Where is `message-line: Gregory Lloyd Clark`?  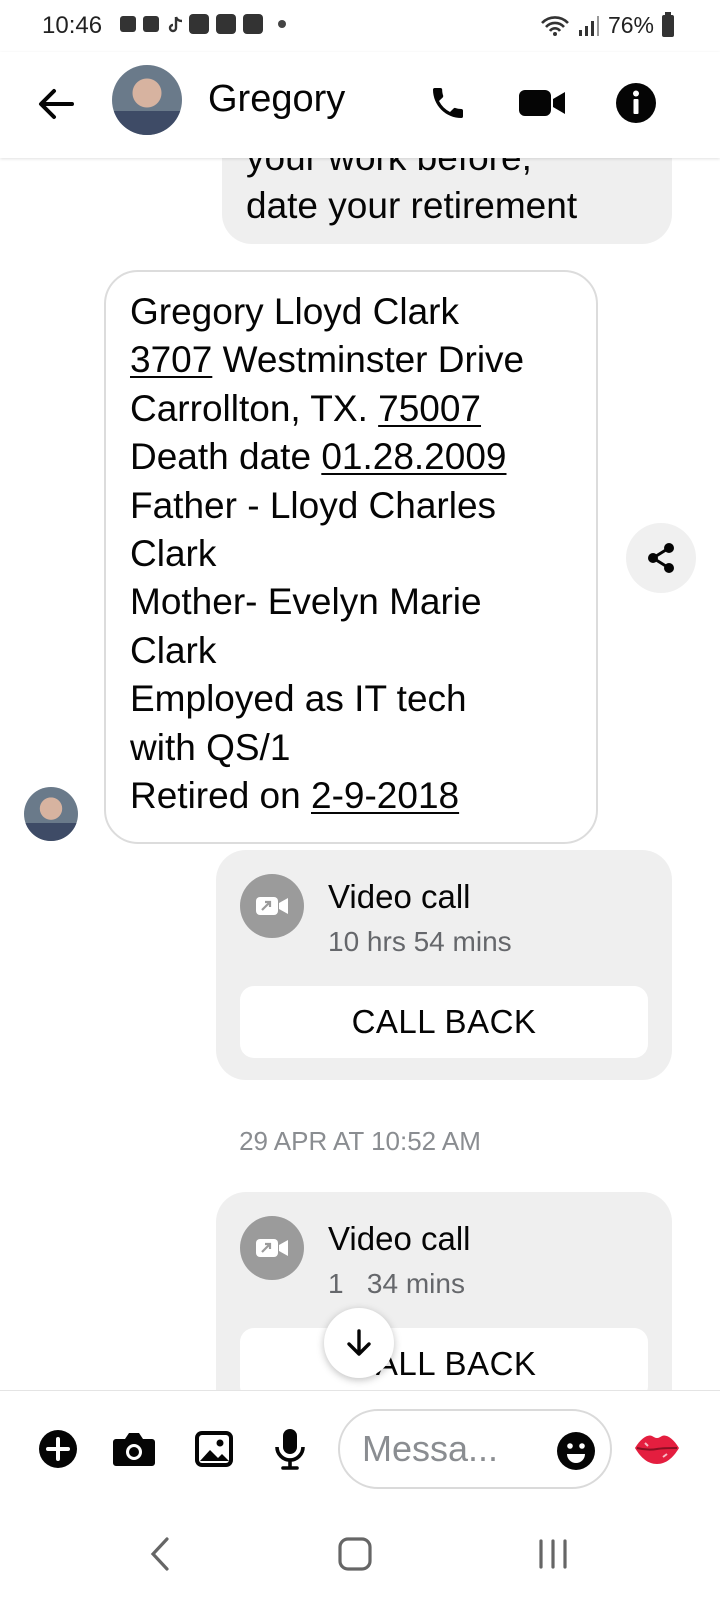 message-line: Gregory Lloyd Clark is located at coordinates (351, 312).